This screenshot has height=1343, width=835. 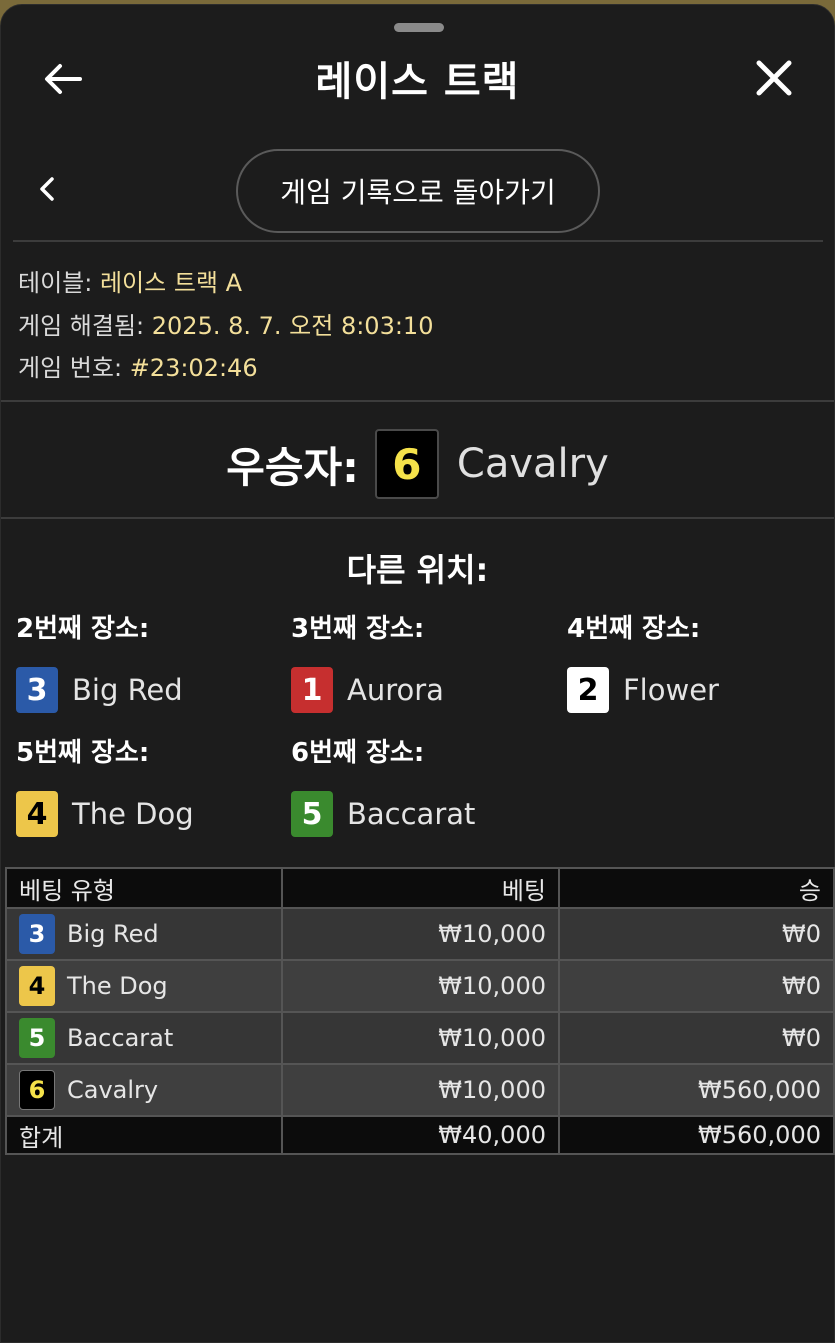 What do you see at coordinates (99, 663) in the screenshot?
I see `place-2: 2번째 장소: 3 Big Red` at bounding box center [99, 663].